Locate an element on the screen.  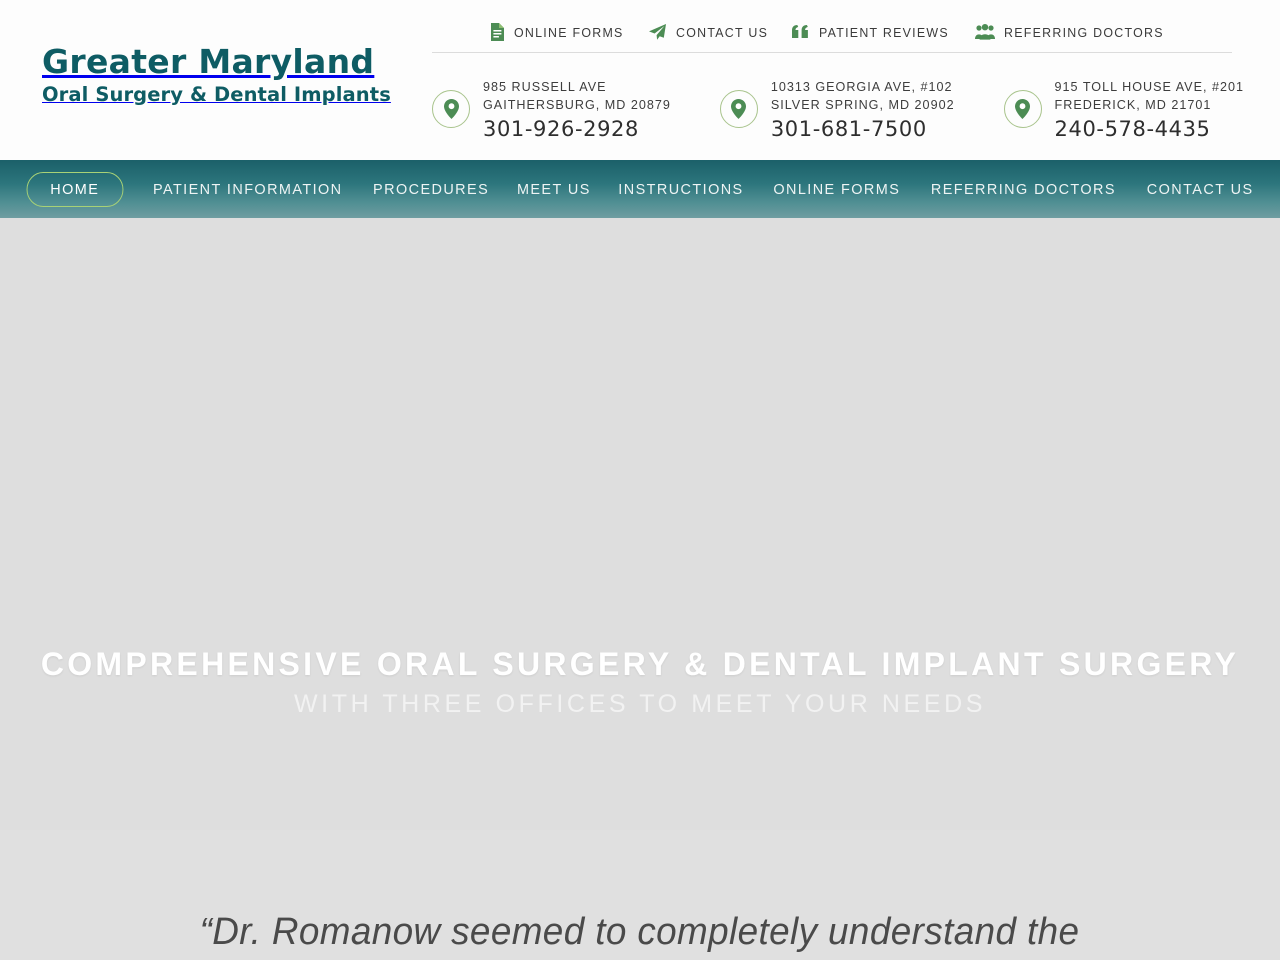
nav-item-referring-doctors: REFERRING DOCTORS is located at coordinates (1023, 189).